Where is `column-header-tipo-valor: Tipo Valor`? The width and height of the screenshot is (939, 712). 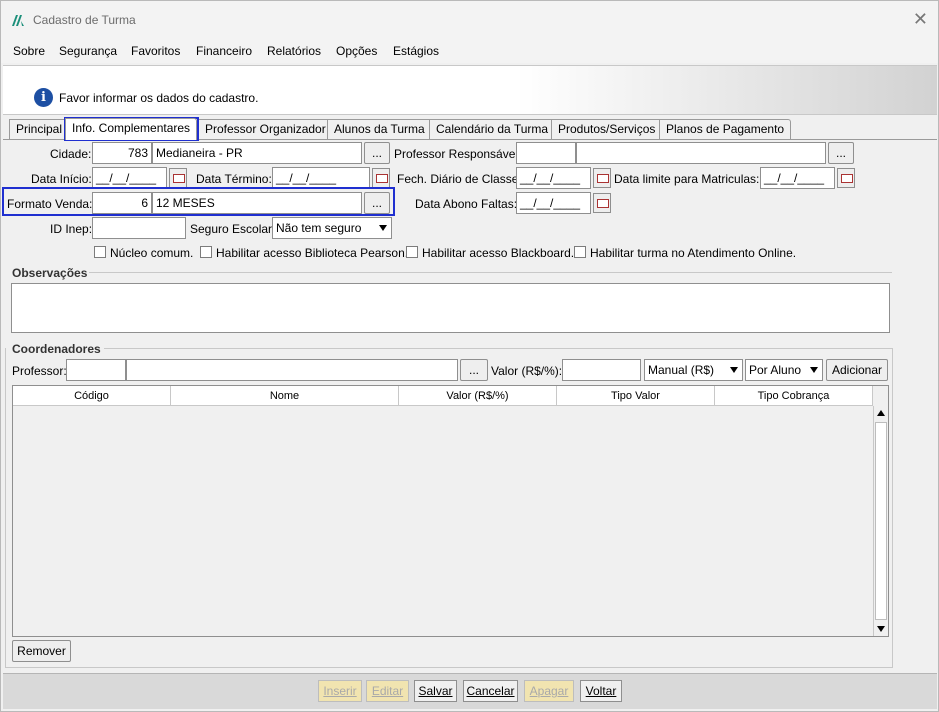
column-header-tipo-valor: Tipo Valor is located at coordinates (636, 396).